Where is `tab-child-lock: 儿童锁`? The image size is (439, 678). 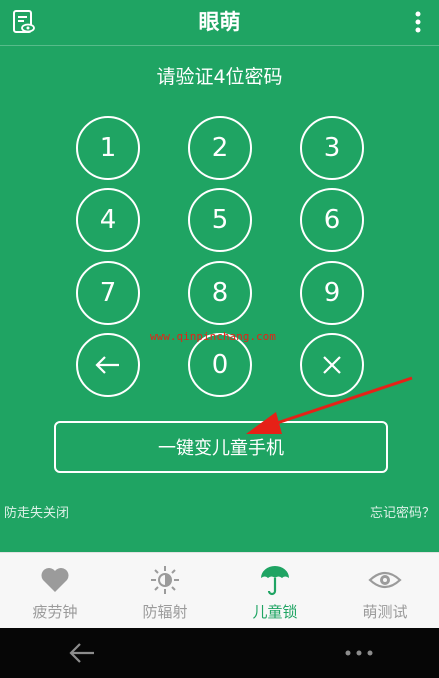
tab-child-lock: 儿童锁 is located at coordinates (275, 591).